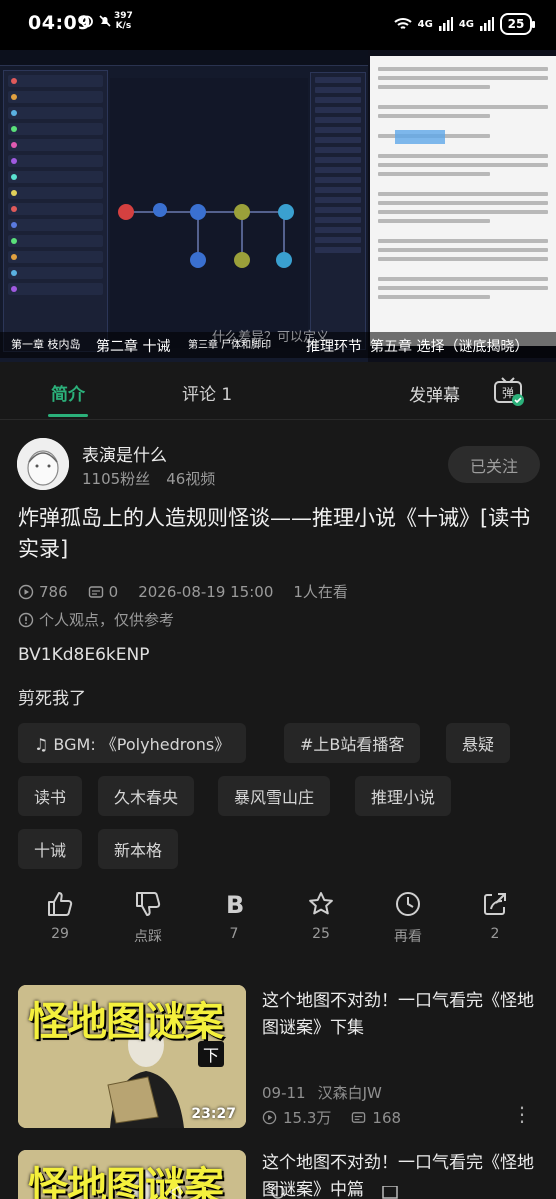 This screenshot has height=1199, width=556. What do you see at coordinates (321, 916) in the screenshot?
I see `favorite-button: 25` at bounding box center [321, 916].